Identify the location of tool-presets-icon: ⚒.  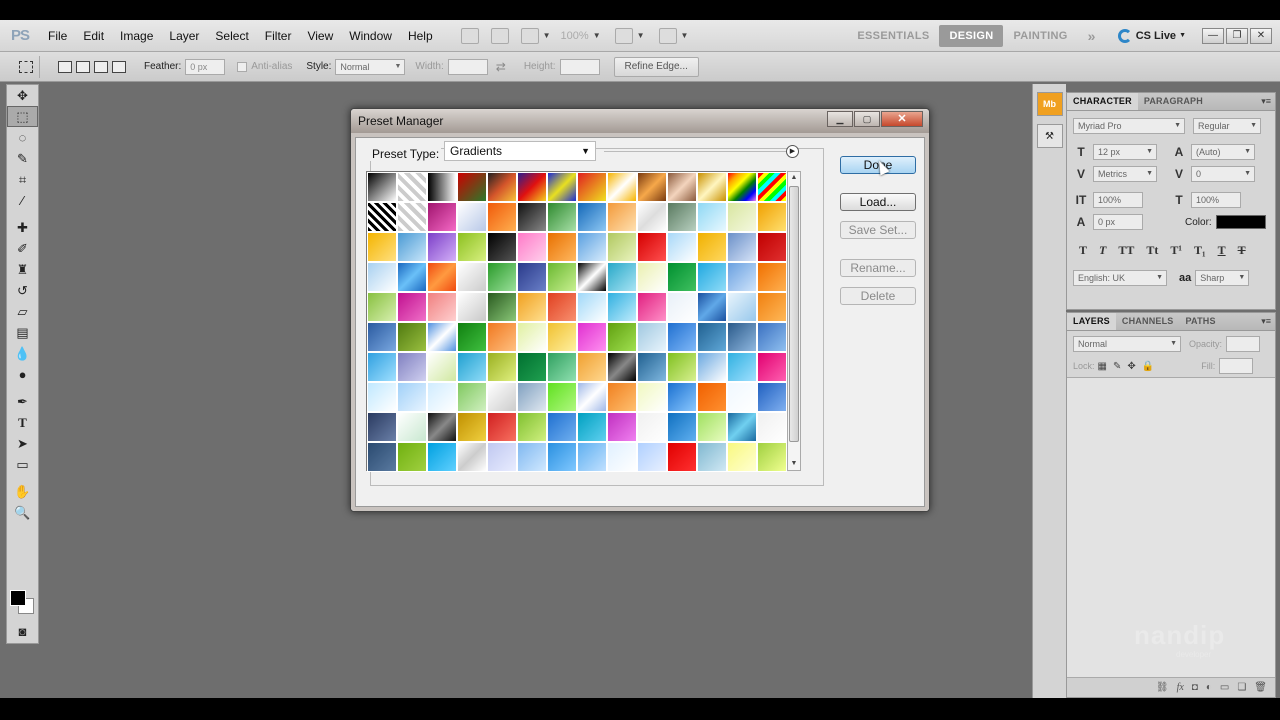
(1049, 136).